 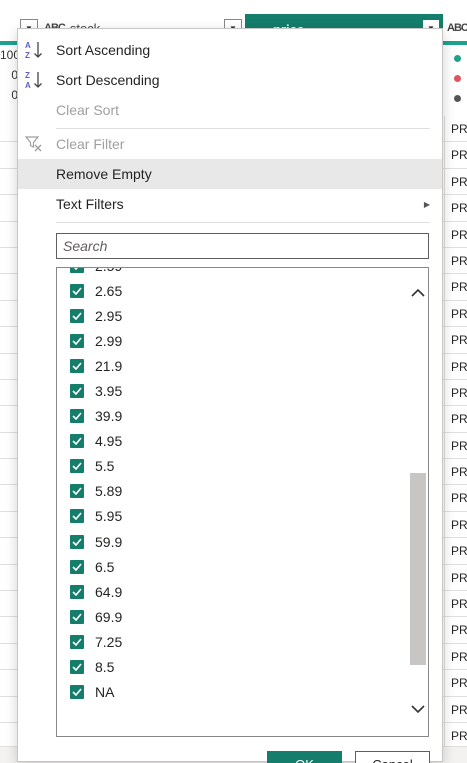 I want to click on filter-value-item: 2.65, so click(x=232, y=290).